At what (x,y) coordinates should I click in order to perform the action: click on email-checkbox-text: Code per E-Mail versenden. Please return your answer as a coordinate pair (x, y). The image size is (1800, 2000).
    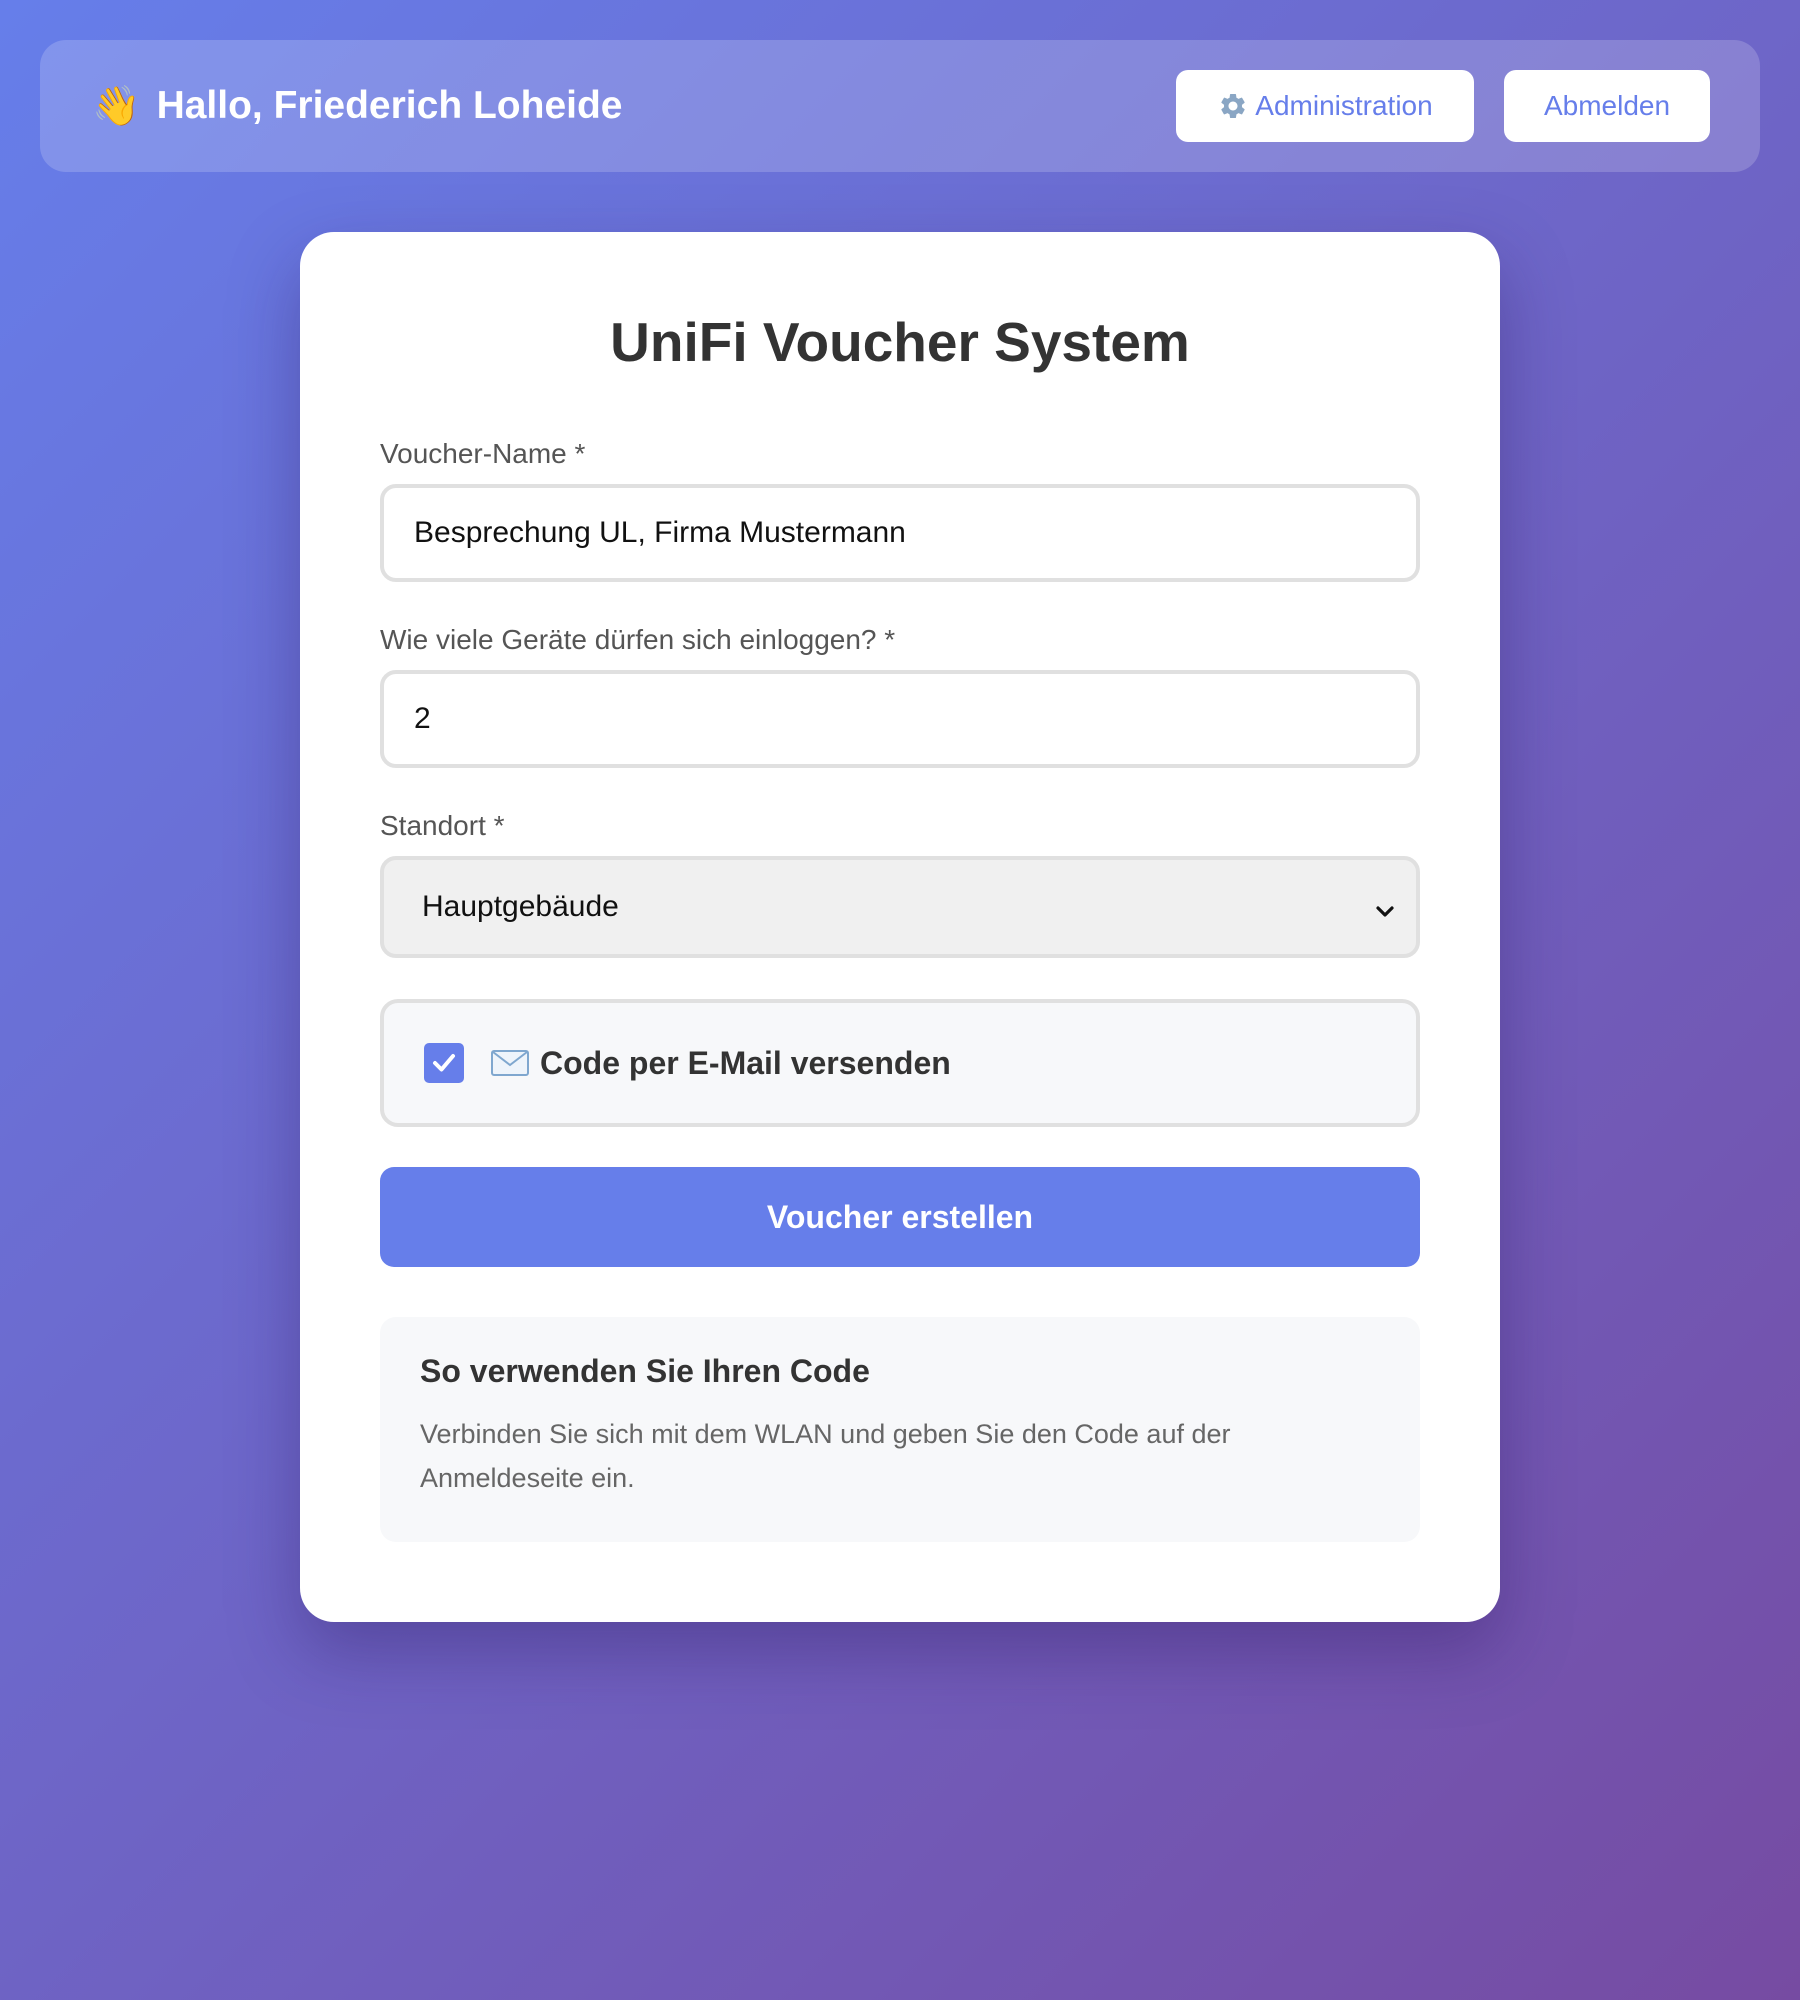
    Looking at the image, I should click on (745, 1062).